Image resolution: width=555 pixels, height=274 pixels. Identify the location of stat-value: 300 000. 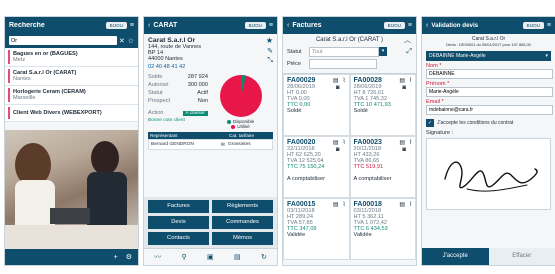
(197, 85).